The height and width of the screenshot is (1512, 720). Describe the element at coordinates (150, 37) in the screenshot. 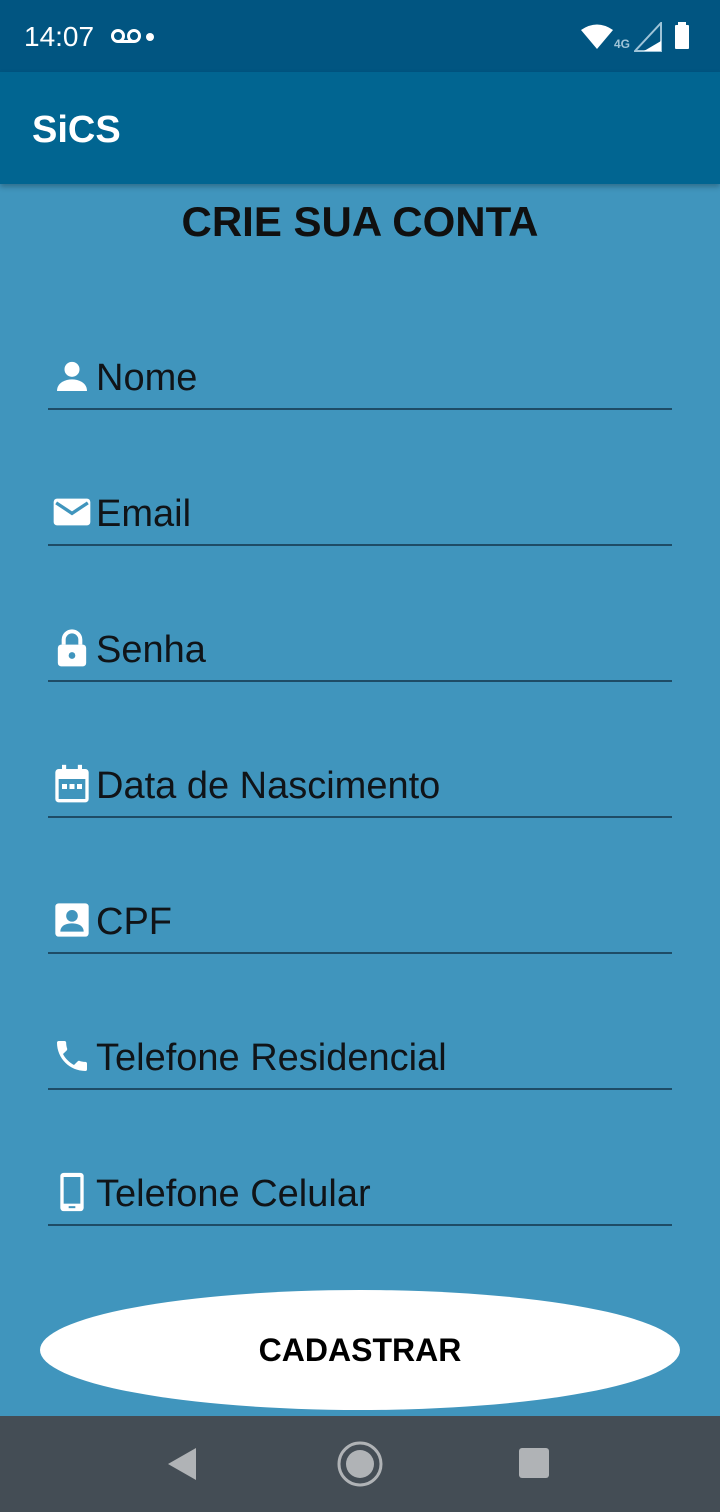

I see `notification-dot` at that location.